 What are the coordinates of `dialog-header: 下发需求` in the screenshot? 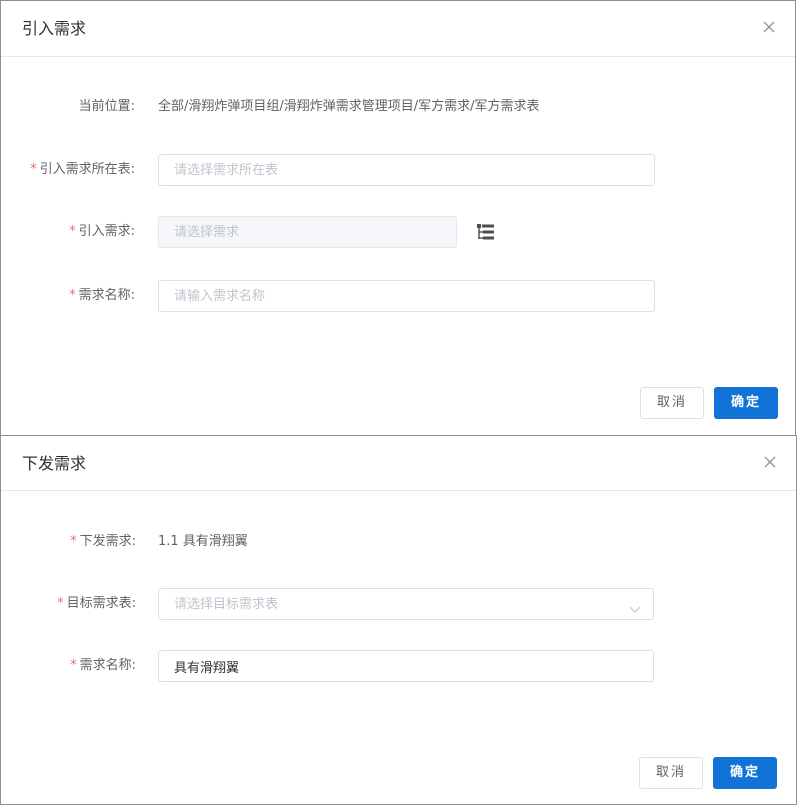 It's located at (398, 463).